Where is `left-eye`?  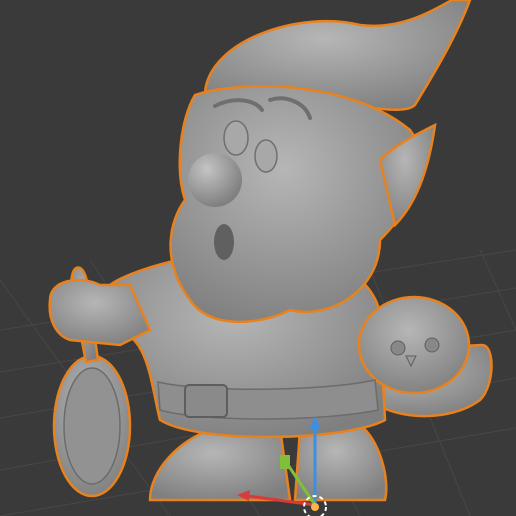
left-eye is located at coordinates (236, 138).